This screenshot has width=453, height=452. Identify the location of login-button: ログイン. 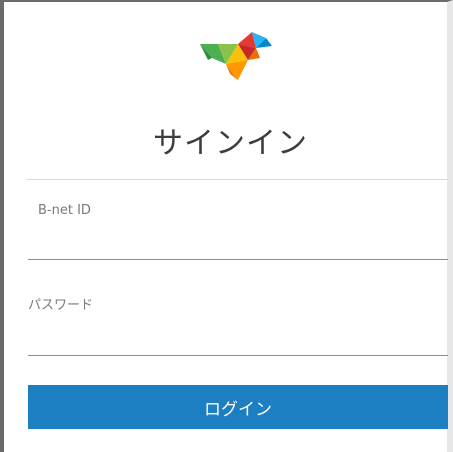
(238, 407).